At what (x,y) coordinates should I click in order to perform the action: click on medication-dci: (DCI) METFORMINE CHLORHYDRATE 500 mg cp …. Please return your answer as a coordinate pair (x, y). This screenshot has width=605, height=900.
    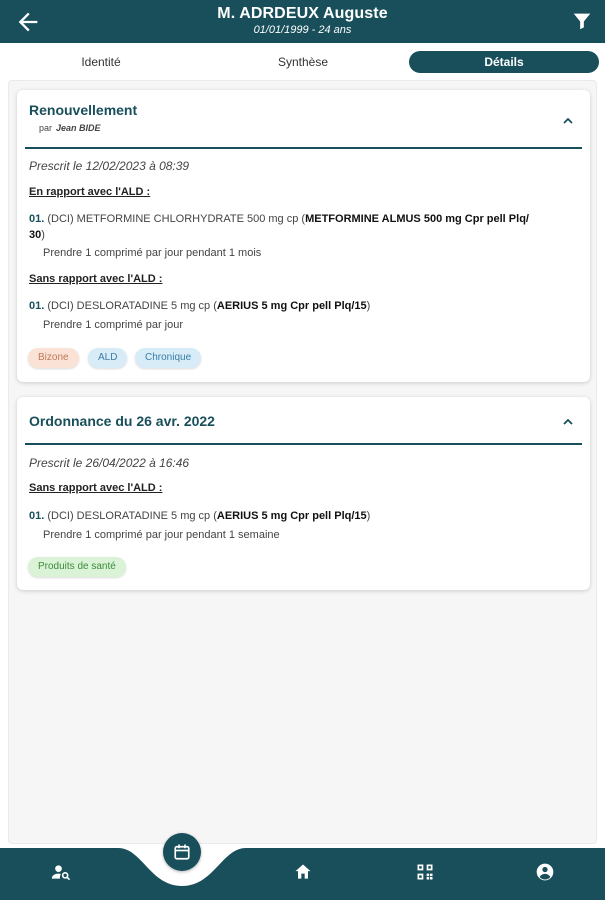
    Looking at the image, I should click on (176, 219).